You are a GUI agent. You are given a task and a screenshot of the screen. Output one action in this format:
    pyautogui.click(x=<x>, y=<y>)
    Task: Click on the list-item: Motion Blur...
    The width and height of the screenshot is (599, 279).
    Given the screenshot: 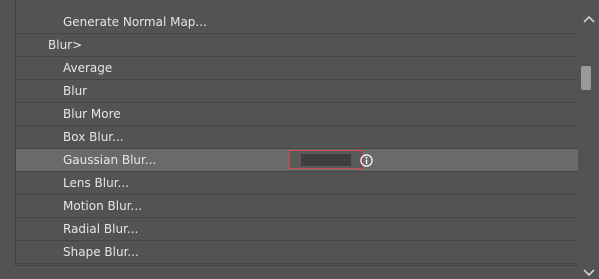 What is the action you would take?
    pyautogui.click(x=297, y=206)
    